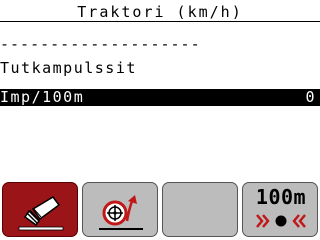  What do you see at coordinates (281, 221) in the screenshot?
I see `distance-measure-icon` at bounding box center [281, 221].